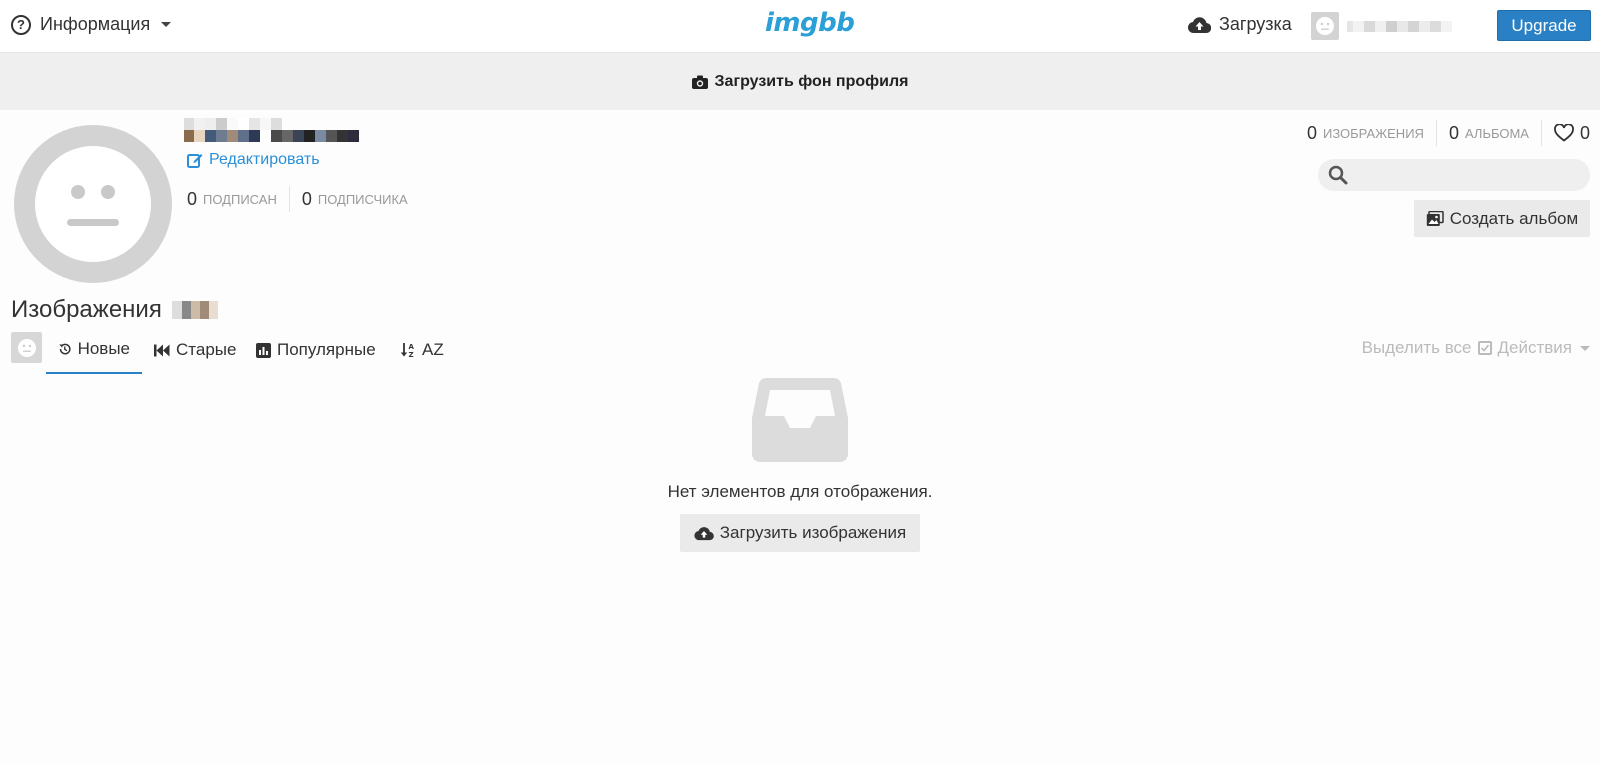 The width and height of the screenshot is (1600, 764). Describe the element at coordinates (21, 24) in the screenshot. I see `question-circle-icon: ?` at that location.